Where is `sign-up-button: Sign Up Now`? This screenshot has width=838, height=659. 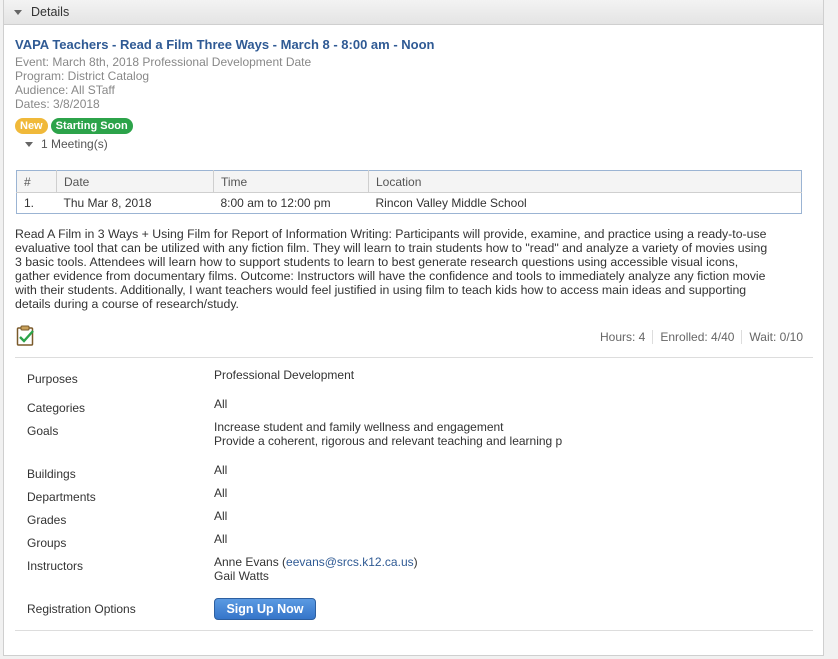 sign-up-button: Sign Up Now is located at coordinates (265, 609).